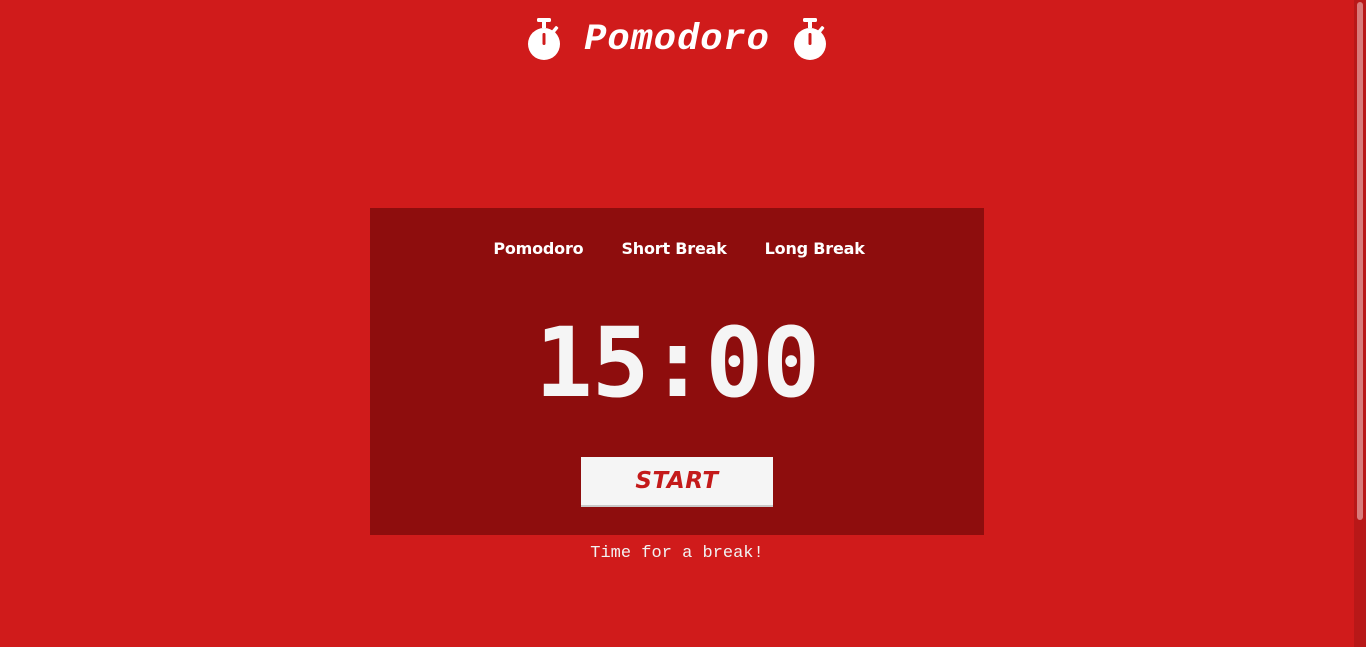  Describe the element at coordinates (677, 363) in the screenshot. I see `timer-display: 15:00` at that location.